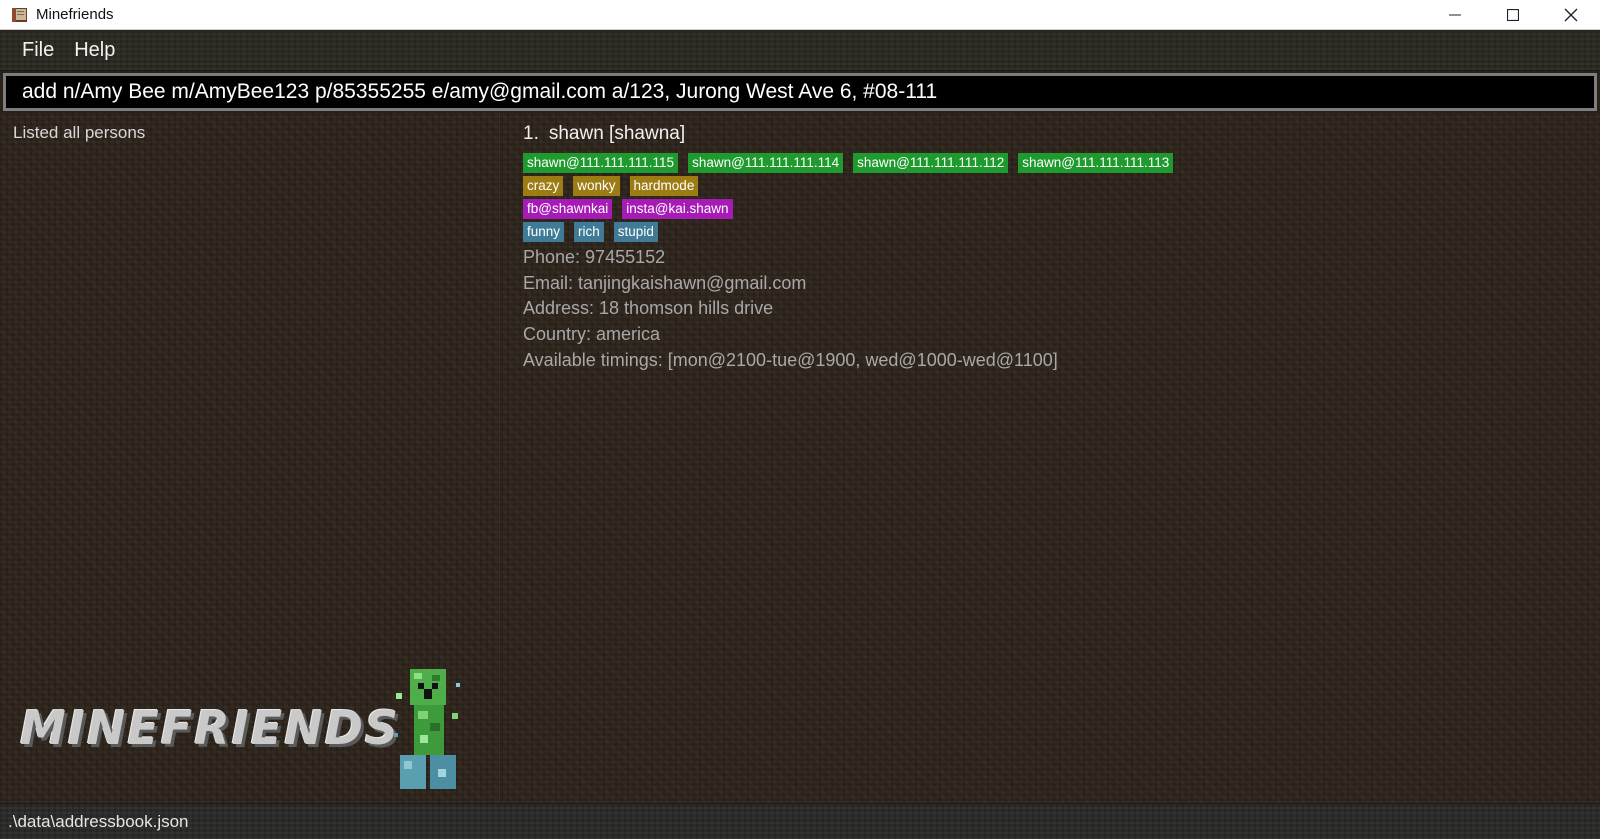  What do you see at coordinates (635, 232) in the screenshot?
I see `tag: stupid` at bounding box center [635, 232].